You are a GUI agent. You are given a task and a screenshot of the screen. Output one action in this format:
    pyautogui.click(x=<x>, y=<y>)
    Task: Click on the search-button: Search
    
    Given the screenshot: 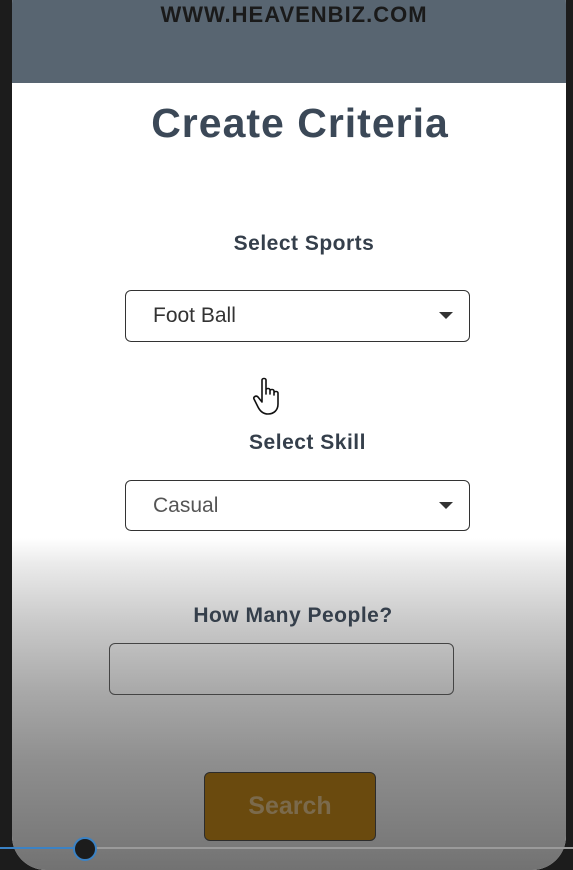 What is the action you would take?
    pyautogui.click(x=290, y=806)
    